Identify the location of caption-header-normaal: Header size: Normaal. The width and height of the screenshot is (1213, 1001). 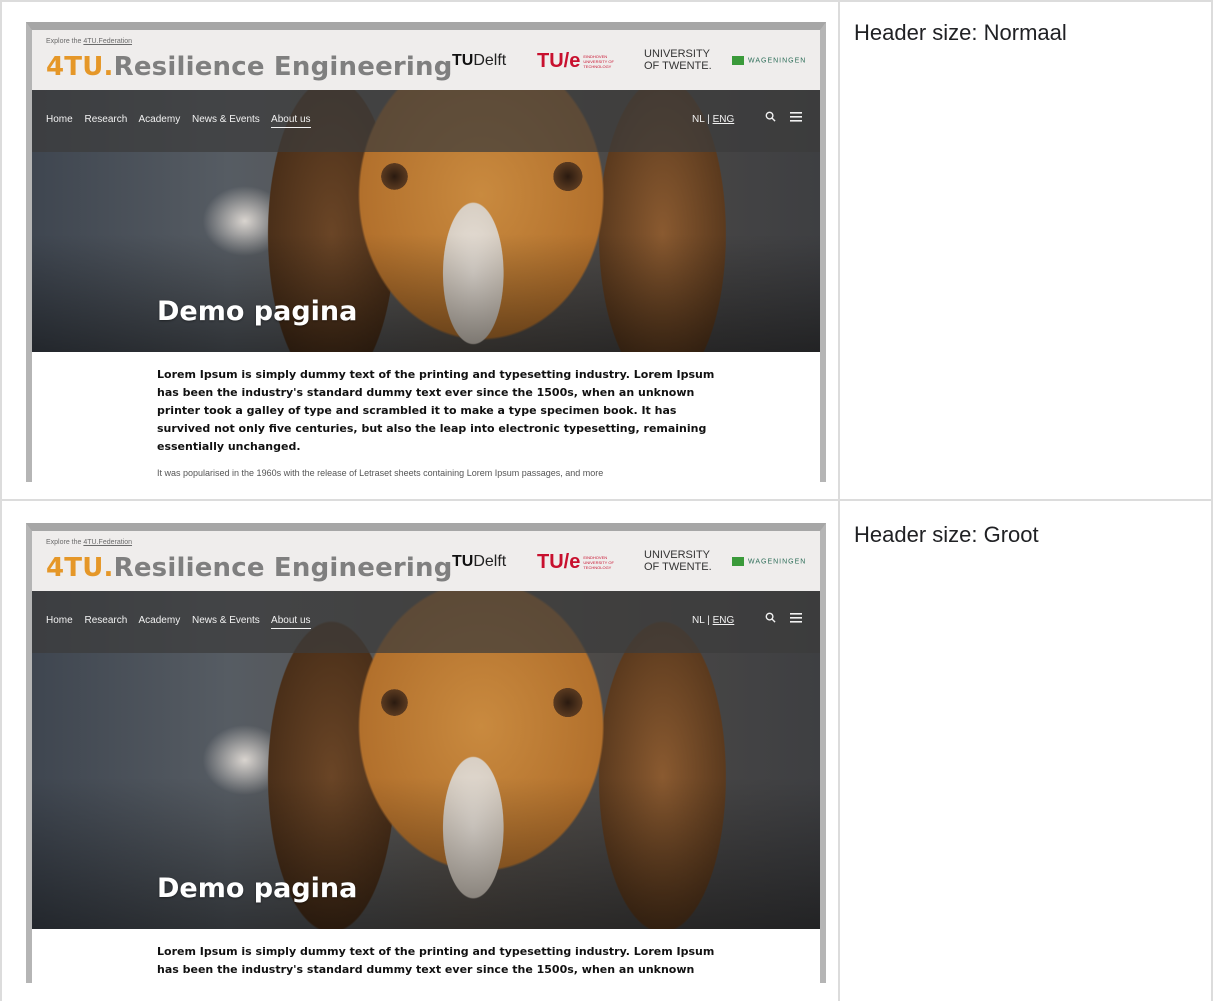
(960, 32).